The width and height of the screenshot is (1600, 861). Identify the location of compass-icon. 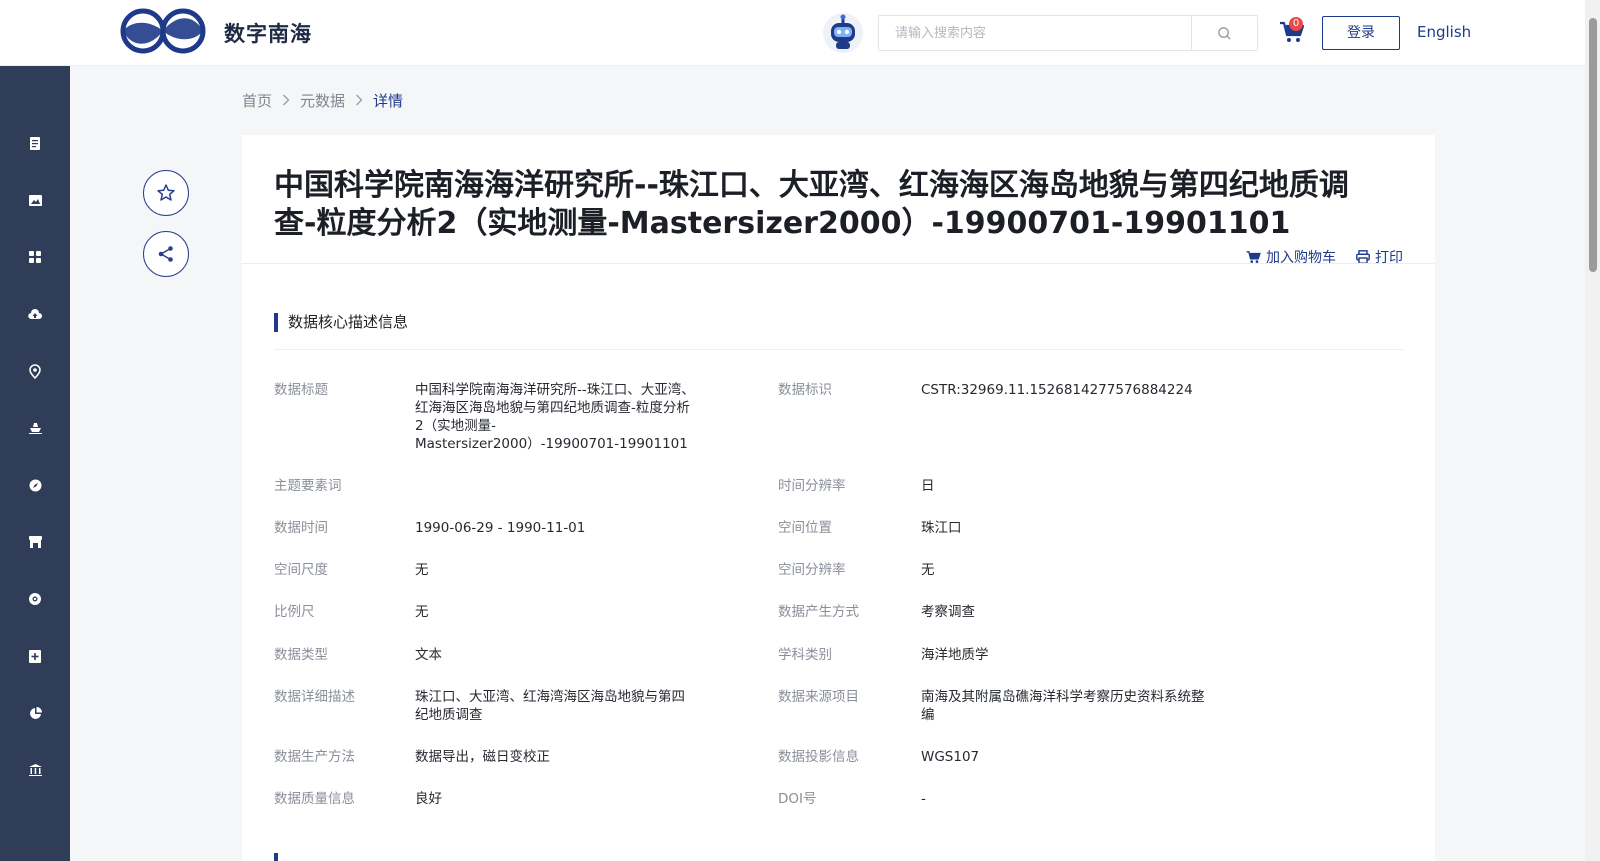
(35, 485).